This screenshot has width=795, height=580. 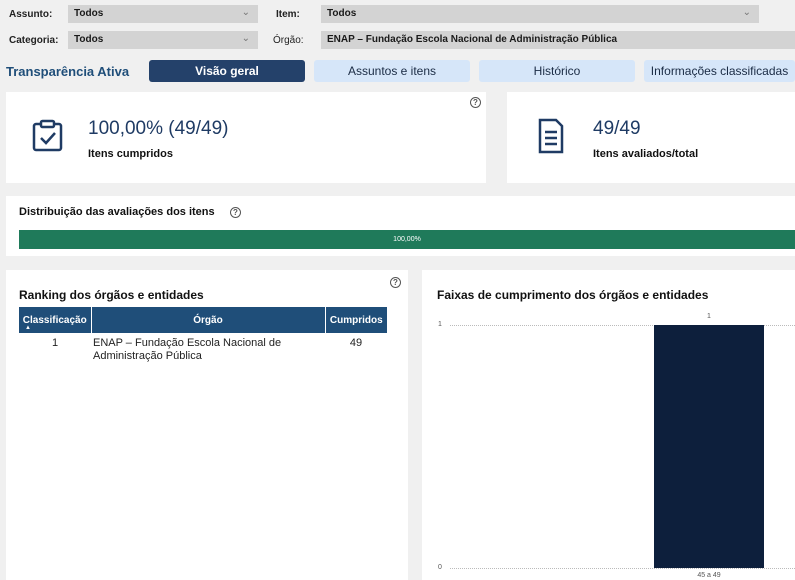 What do you see at coordinates (31, 14) in the screenshot?
I see `filter-assunto-label: Assunto:` at bounding box center [31, 14].